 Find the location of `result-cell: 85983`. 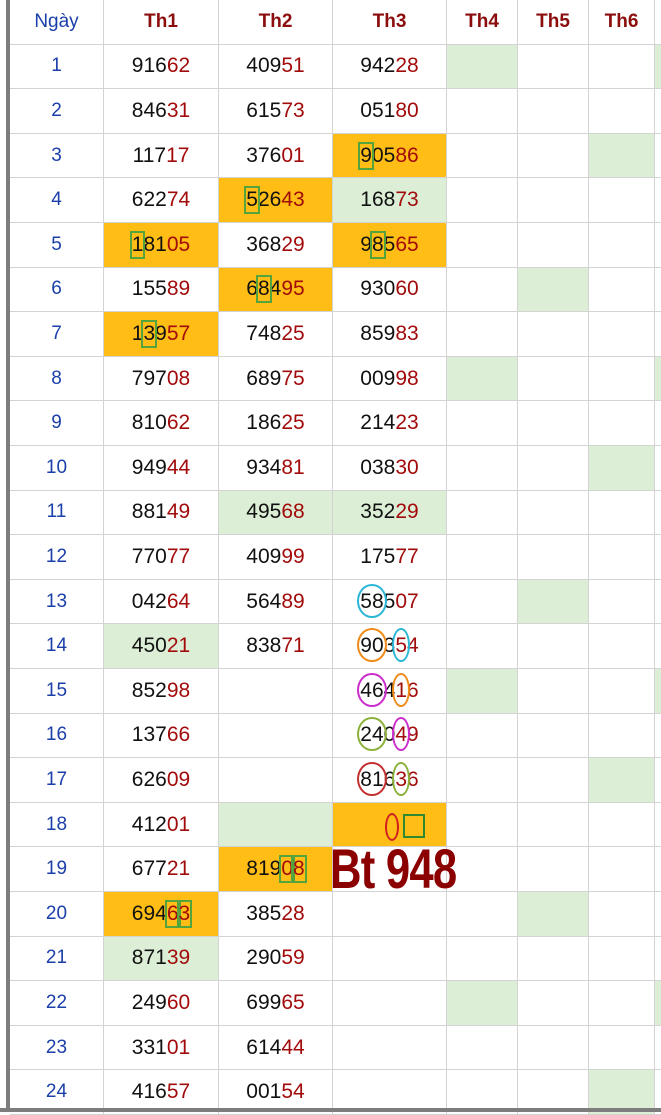

result-cell: 85983 is located at coordinates (390, 334).